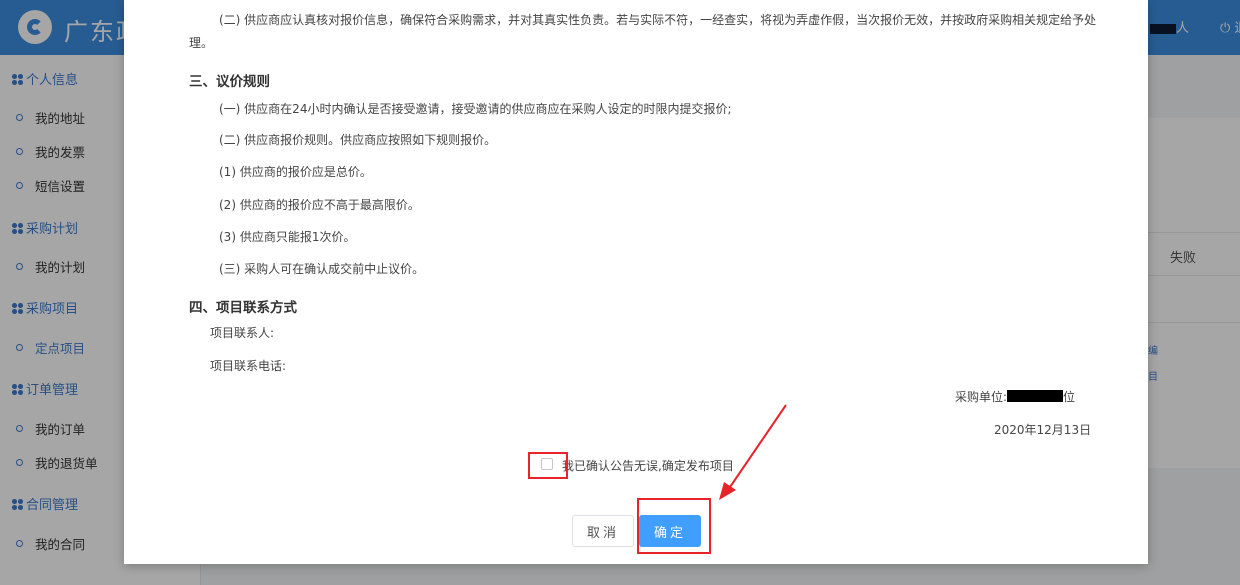 This screenshot has width=1240, height=585. Describe the element at coordinates (757, 447) in the screenshot. I see `arrow-line` at that location.